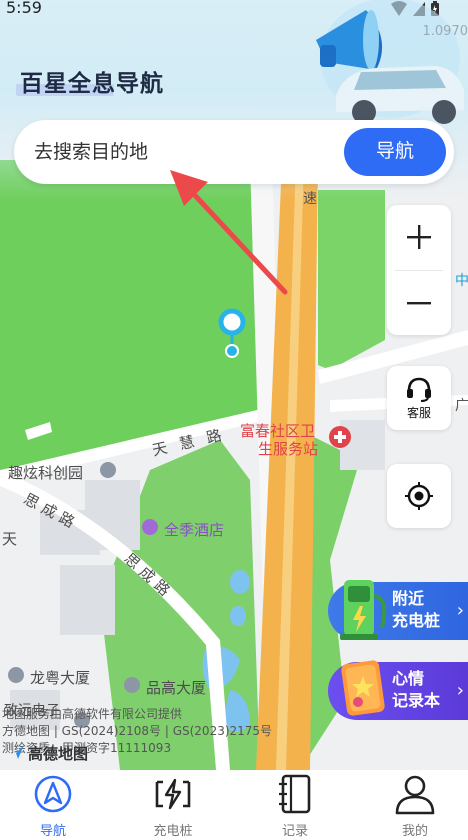 This screenshot has height=840, width=468. I want to click on tab-profile: 我的, so click(415, 805).